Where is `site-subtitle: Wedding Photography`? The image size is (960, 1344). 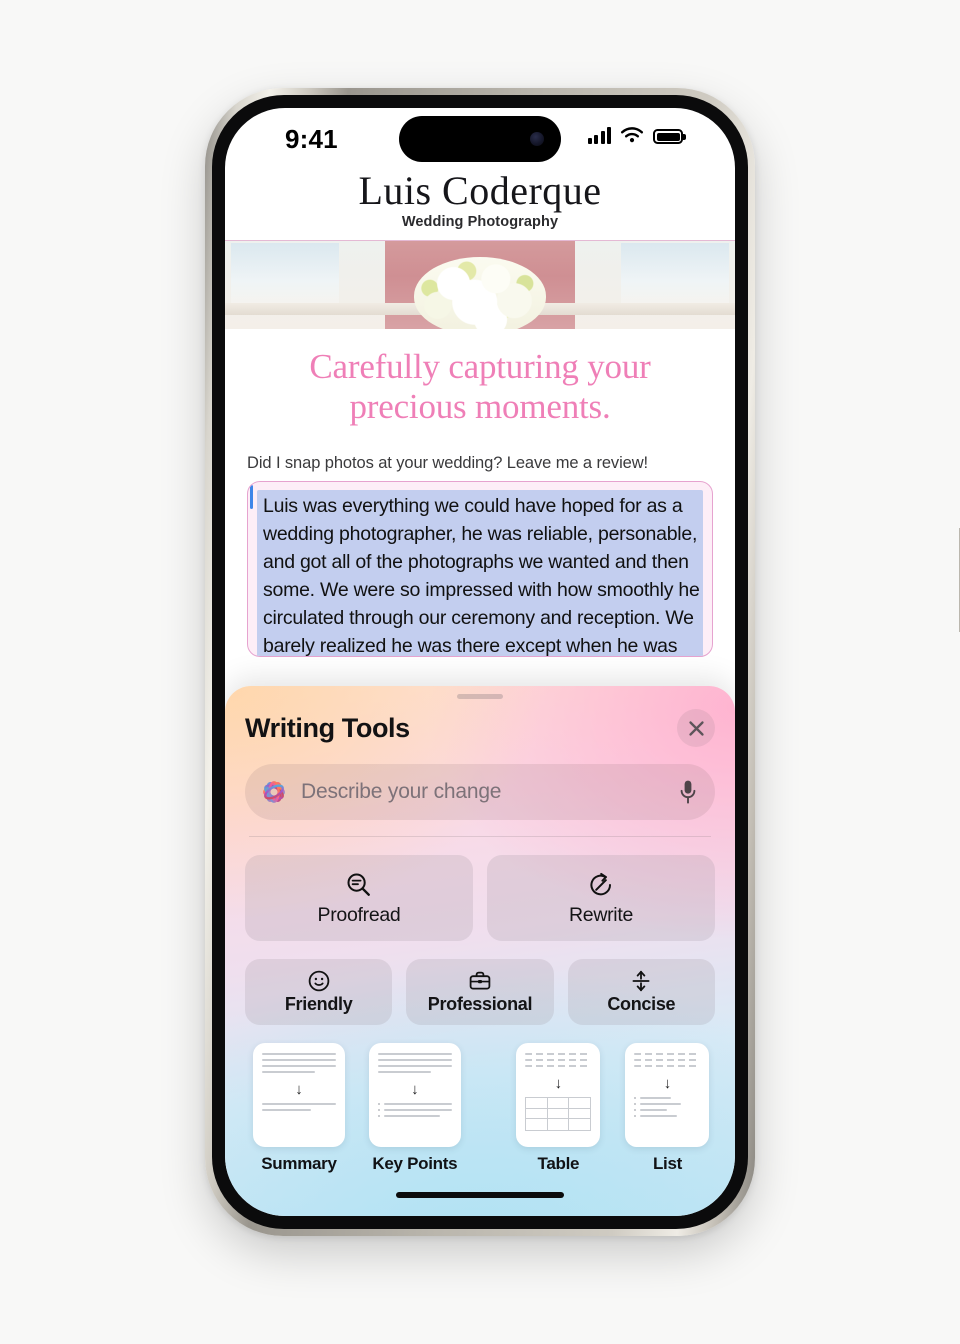
site-subtitle: Wedding Photography is located at coordinates (480, 222).